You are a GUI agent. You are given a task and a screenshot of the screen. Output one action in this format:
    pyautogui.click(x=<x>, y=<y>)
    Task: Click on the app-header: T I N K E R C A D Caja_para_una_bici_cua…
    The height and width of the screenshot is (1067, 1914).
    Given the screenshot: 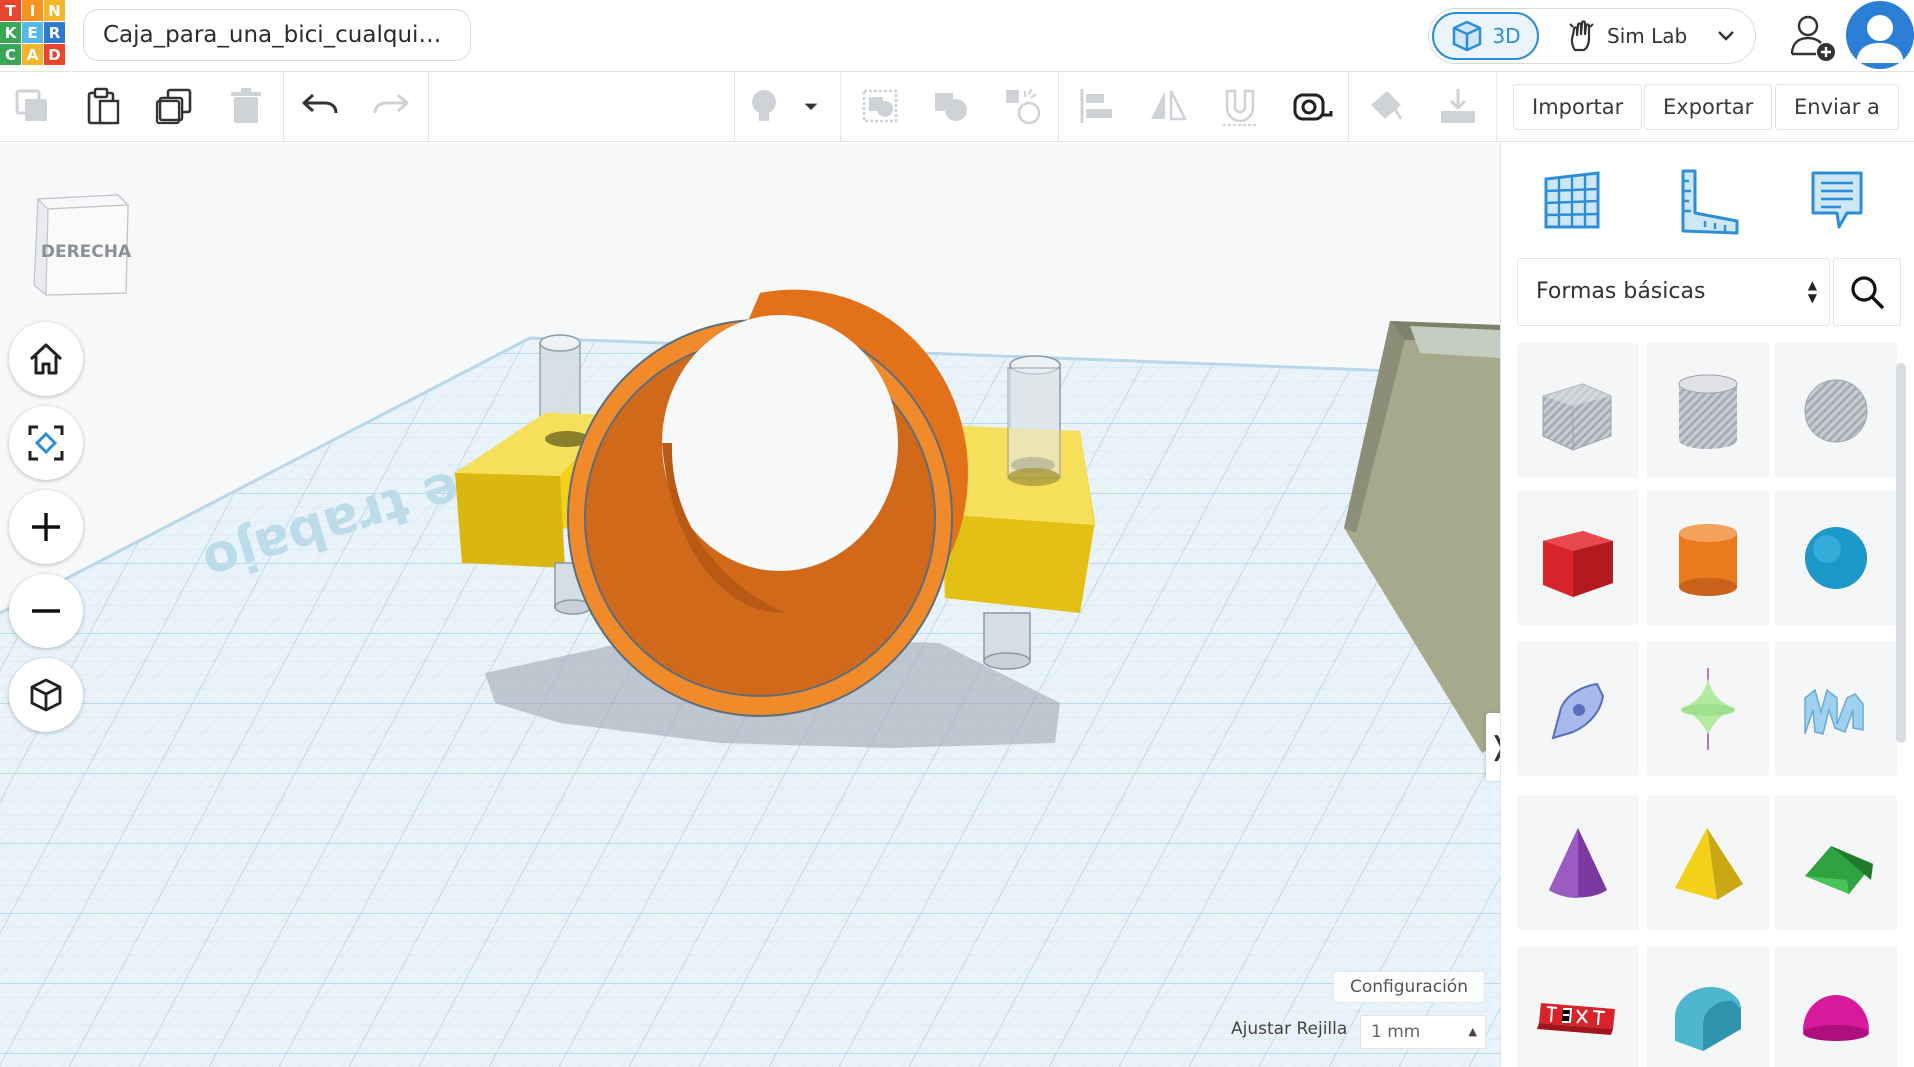 What is the action you would take?
    pyautogui.click(x=957, y=36)
    